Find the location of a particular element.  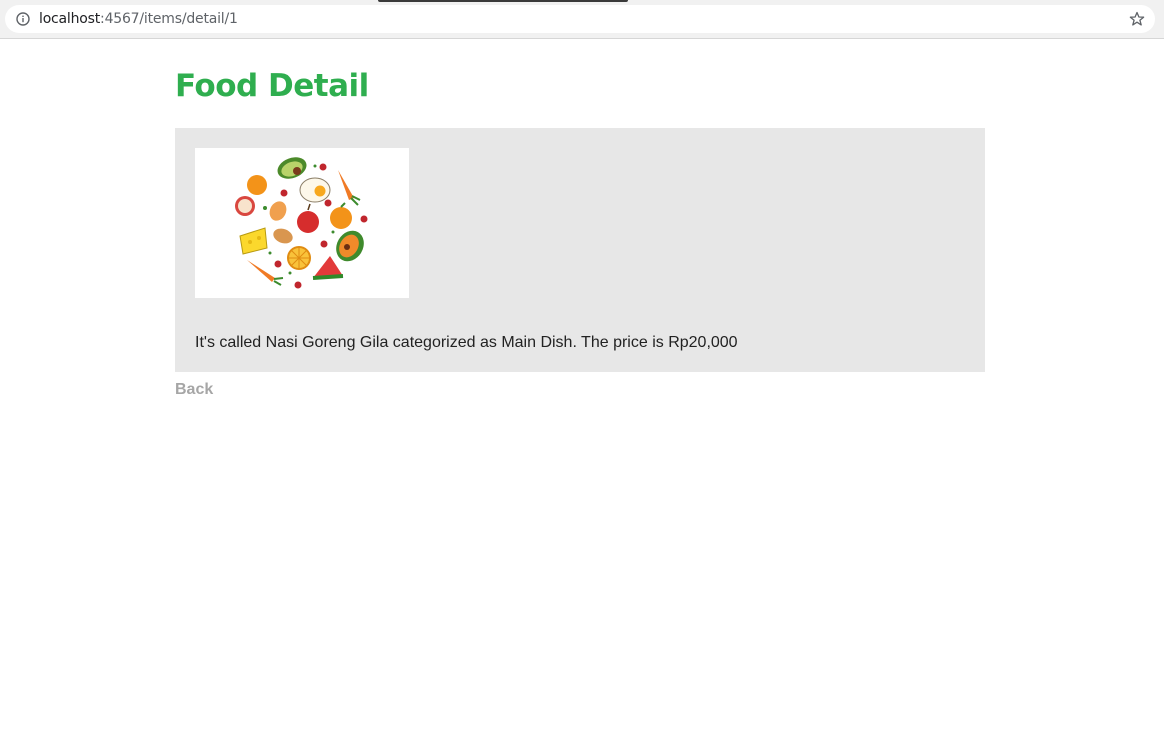

url-path: :4567/items/detail/1 is located at coordinates (169, 19).